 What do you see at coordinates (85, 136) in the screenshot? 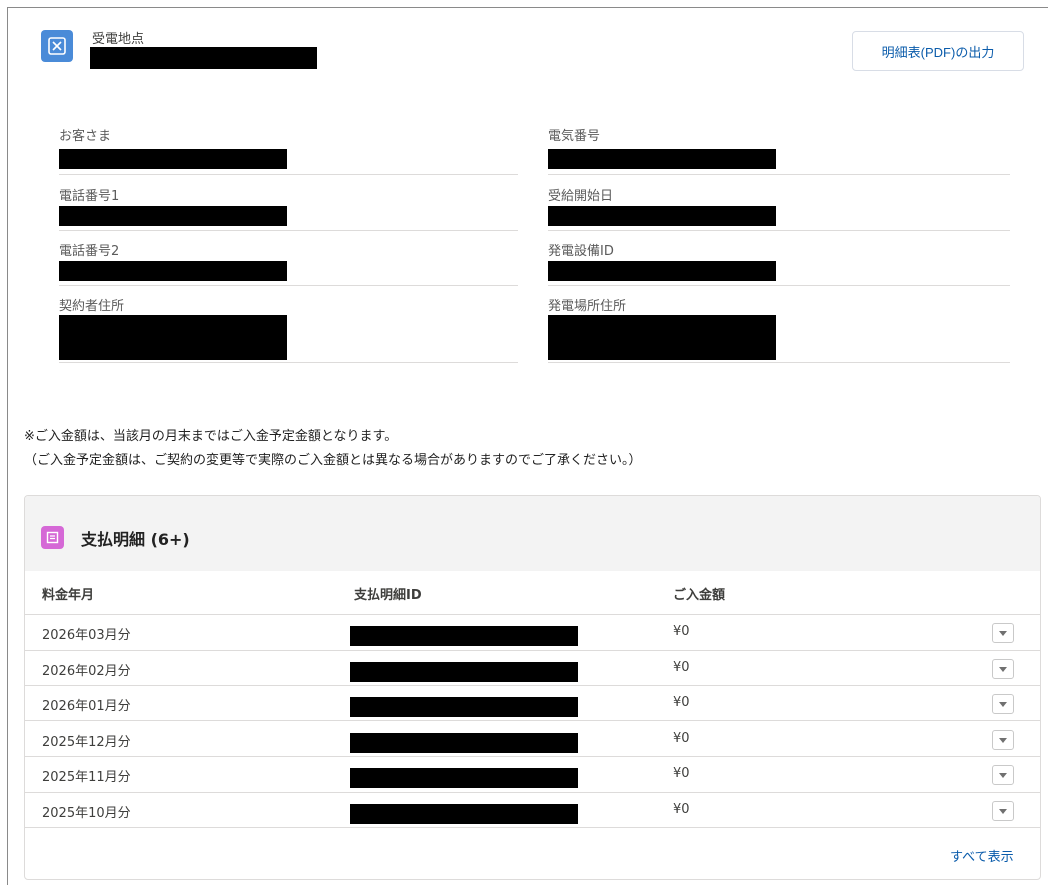
I see `field-label-customer: お客さま` at bounding box center [85, 136].